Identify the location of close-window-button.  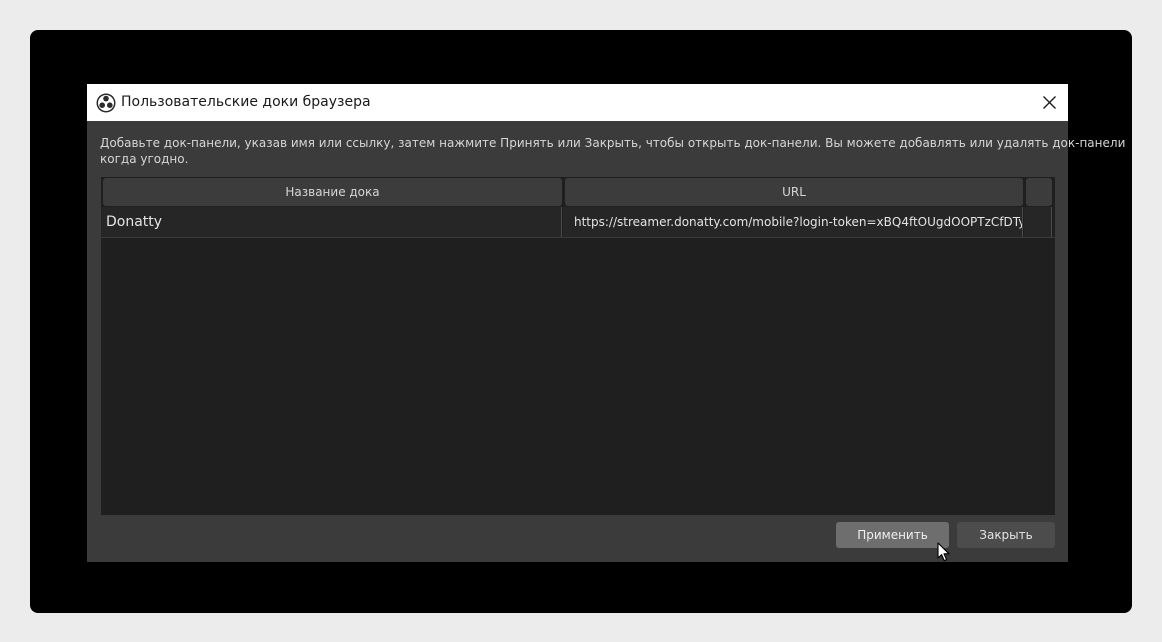
(1049, 102).